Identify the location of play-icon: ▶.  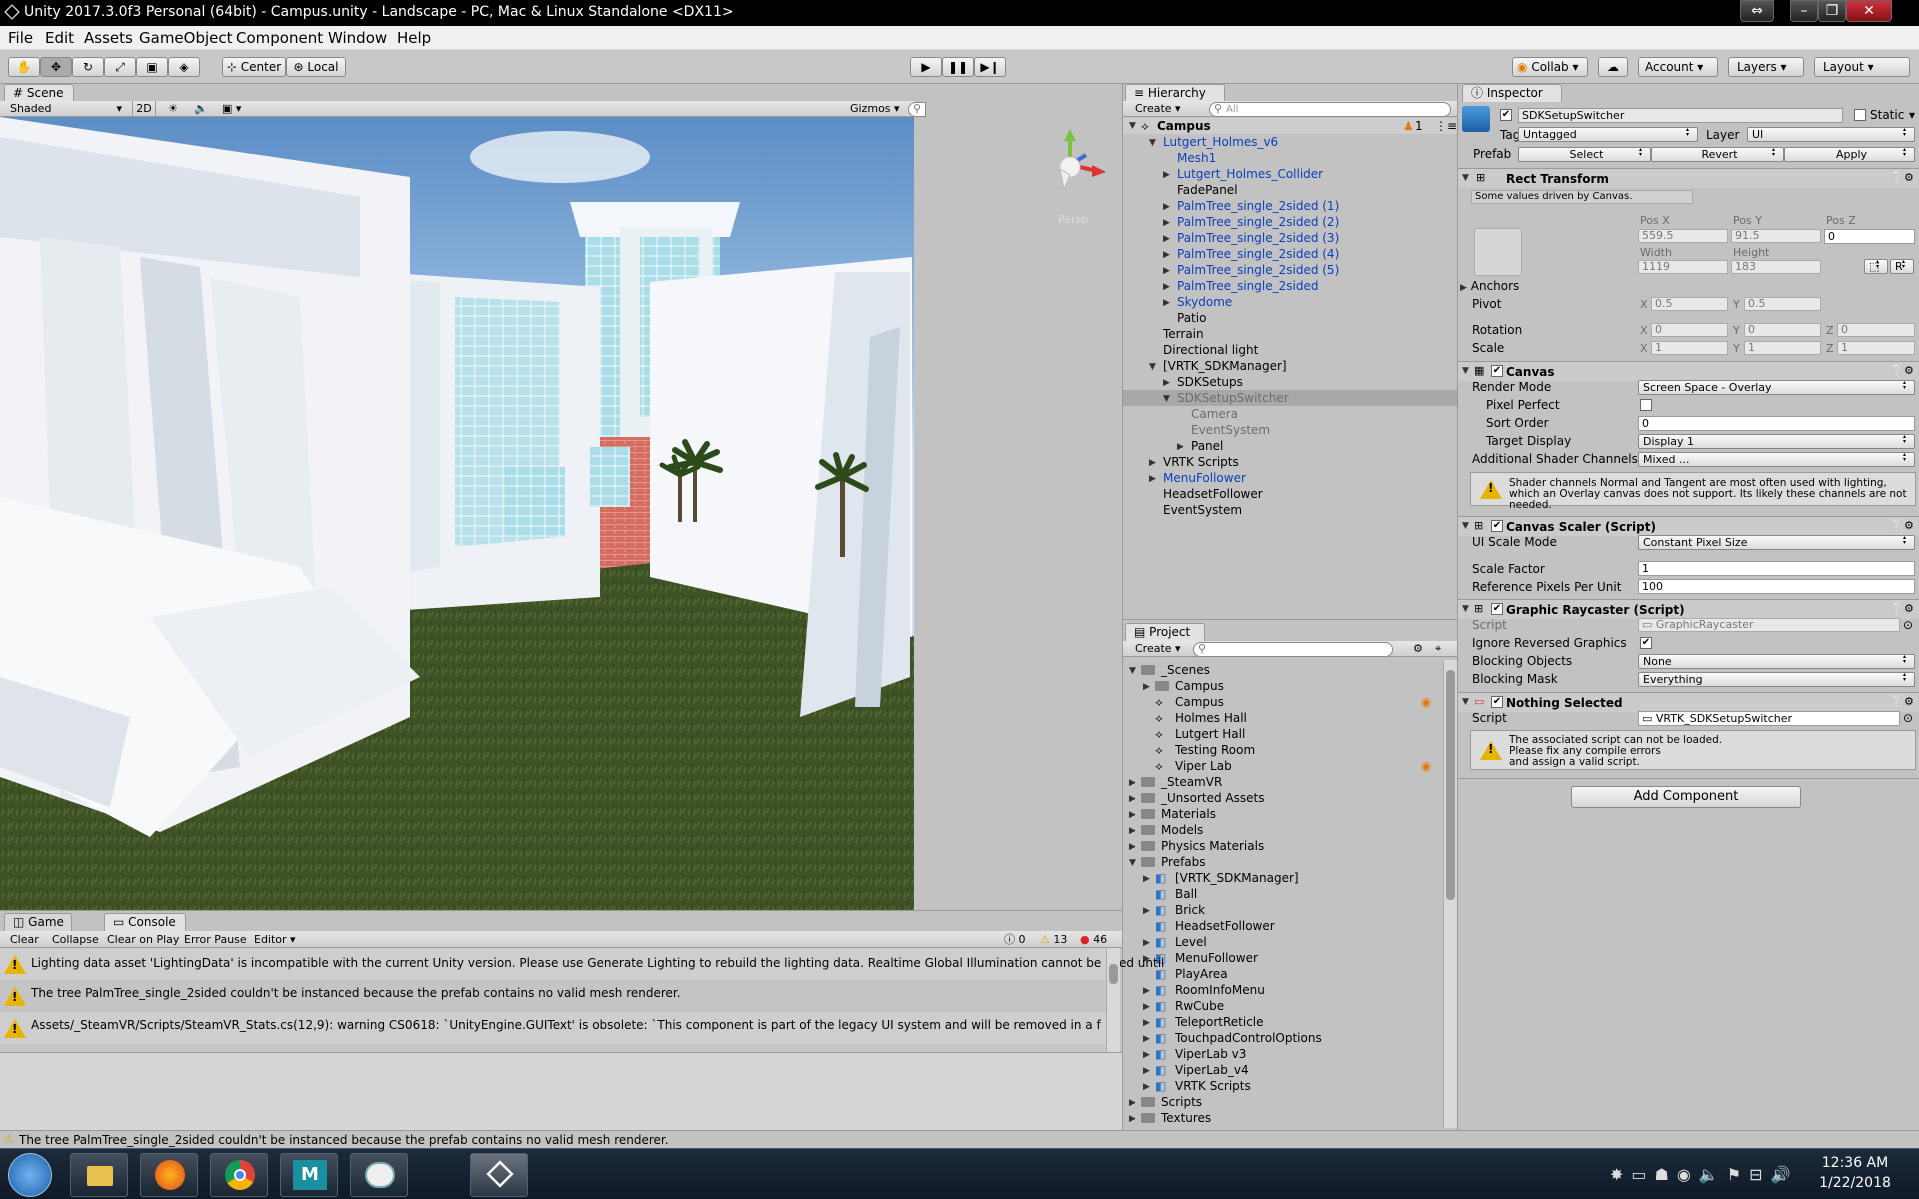
(926, 67).